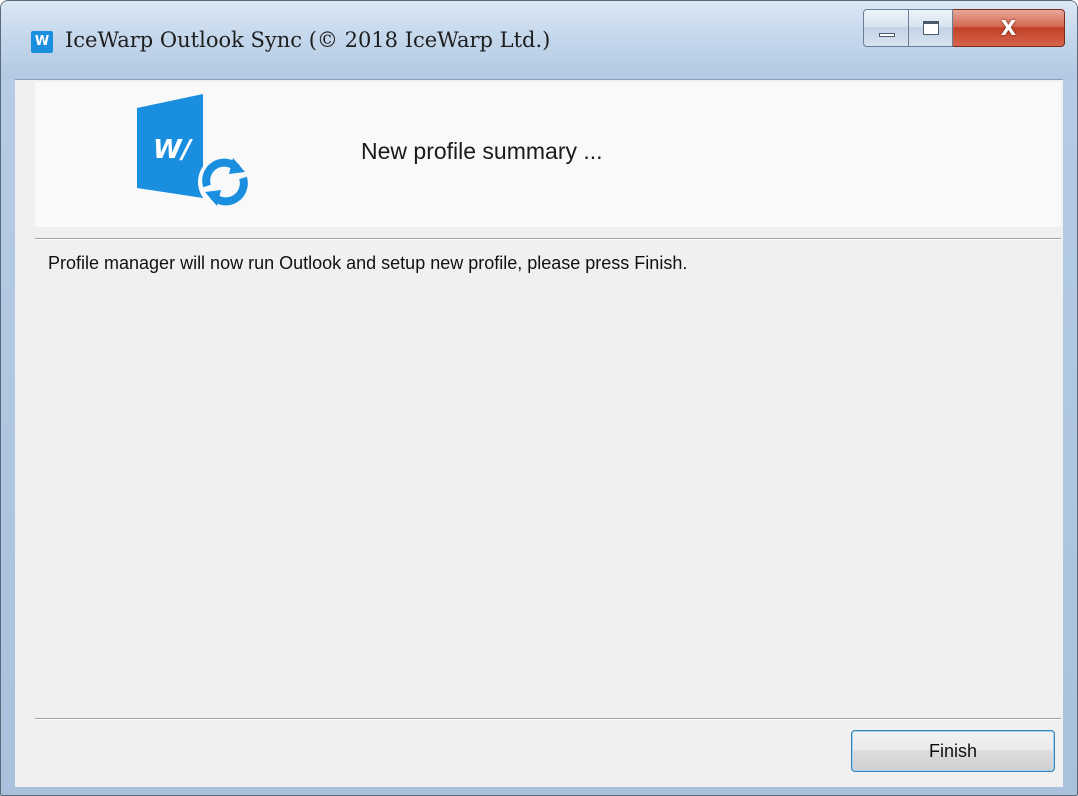  I want to click on minimize-icon, so click(887, 35).